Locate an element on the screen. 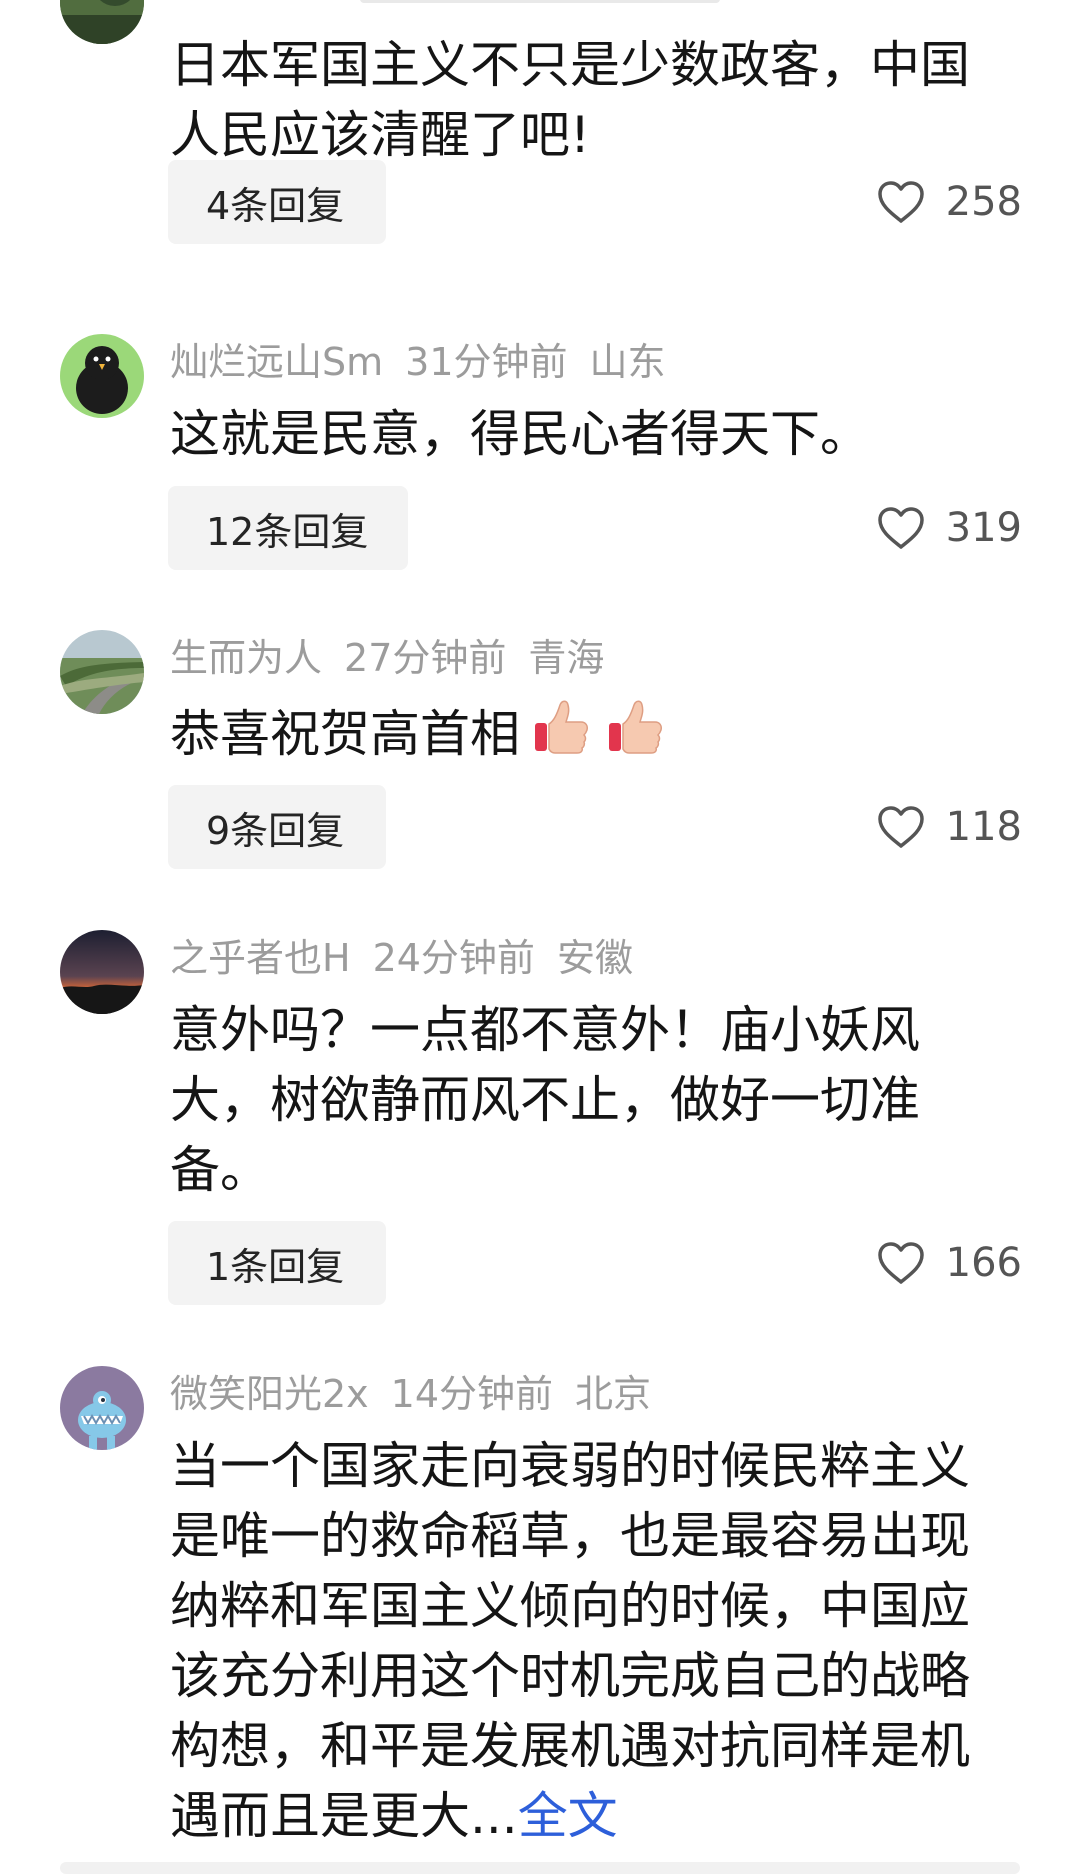  username: 生而为人 is located at coordinates (246, 658).